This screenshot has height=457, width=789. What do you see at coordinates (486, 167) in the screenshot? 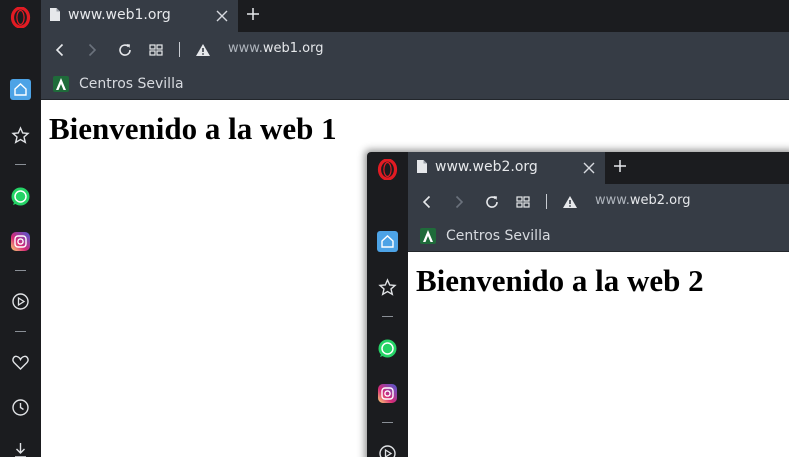
I see `tab-title: www.web2.org` at bounding box center [486, 167].